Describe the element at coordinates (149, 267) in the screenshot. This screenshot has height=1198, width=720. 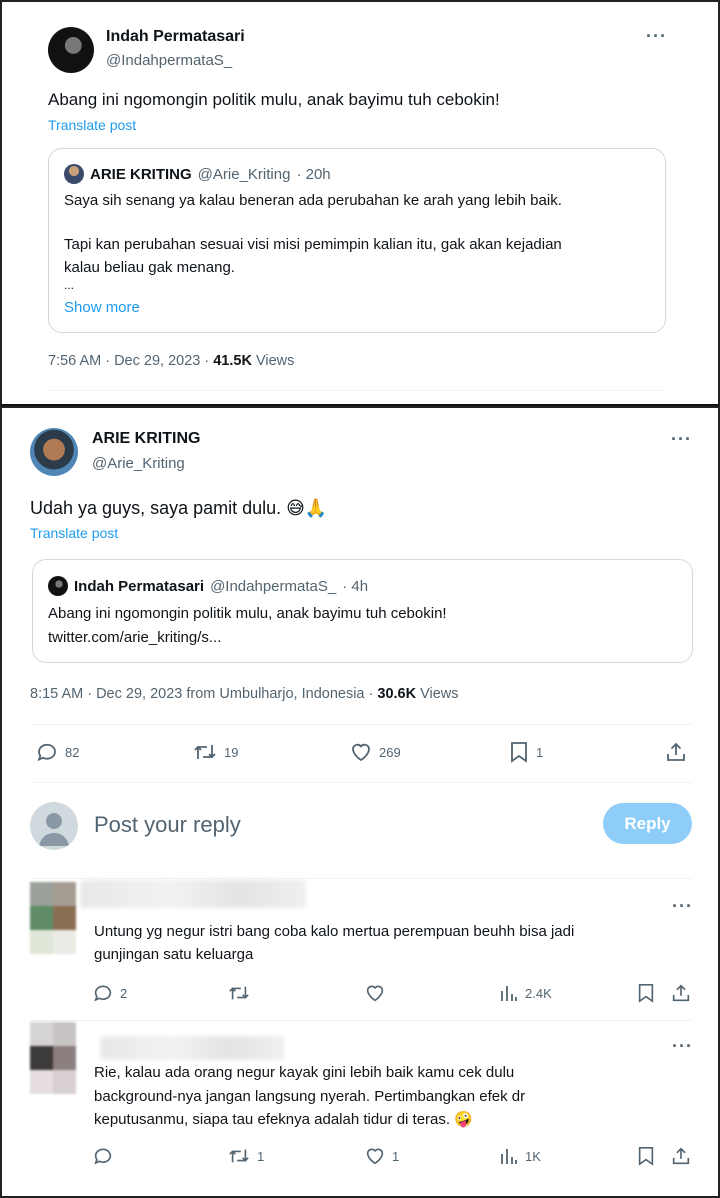
I see `quoted-line: kalau beliau gak menang.` at that location.